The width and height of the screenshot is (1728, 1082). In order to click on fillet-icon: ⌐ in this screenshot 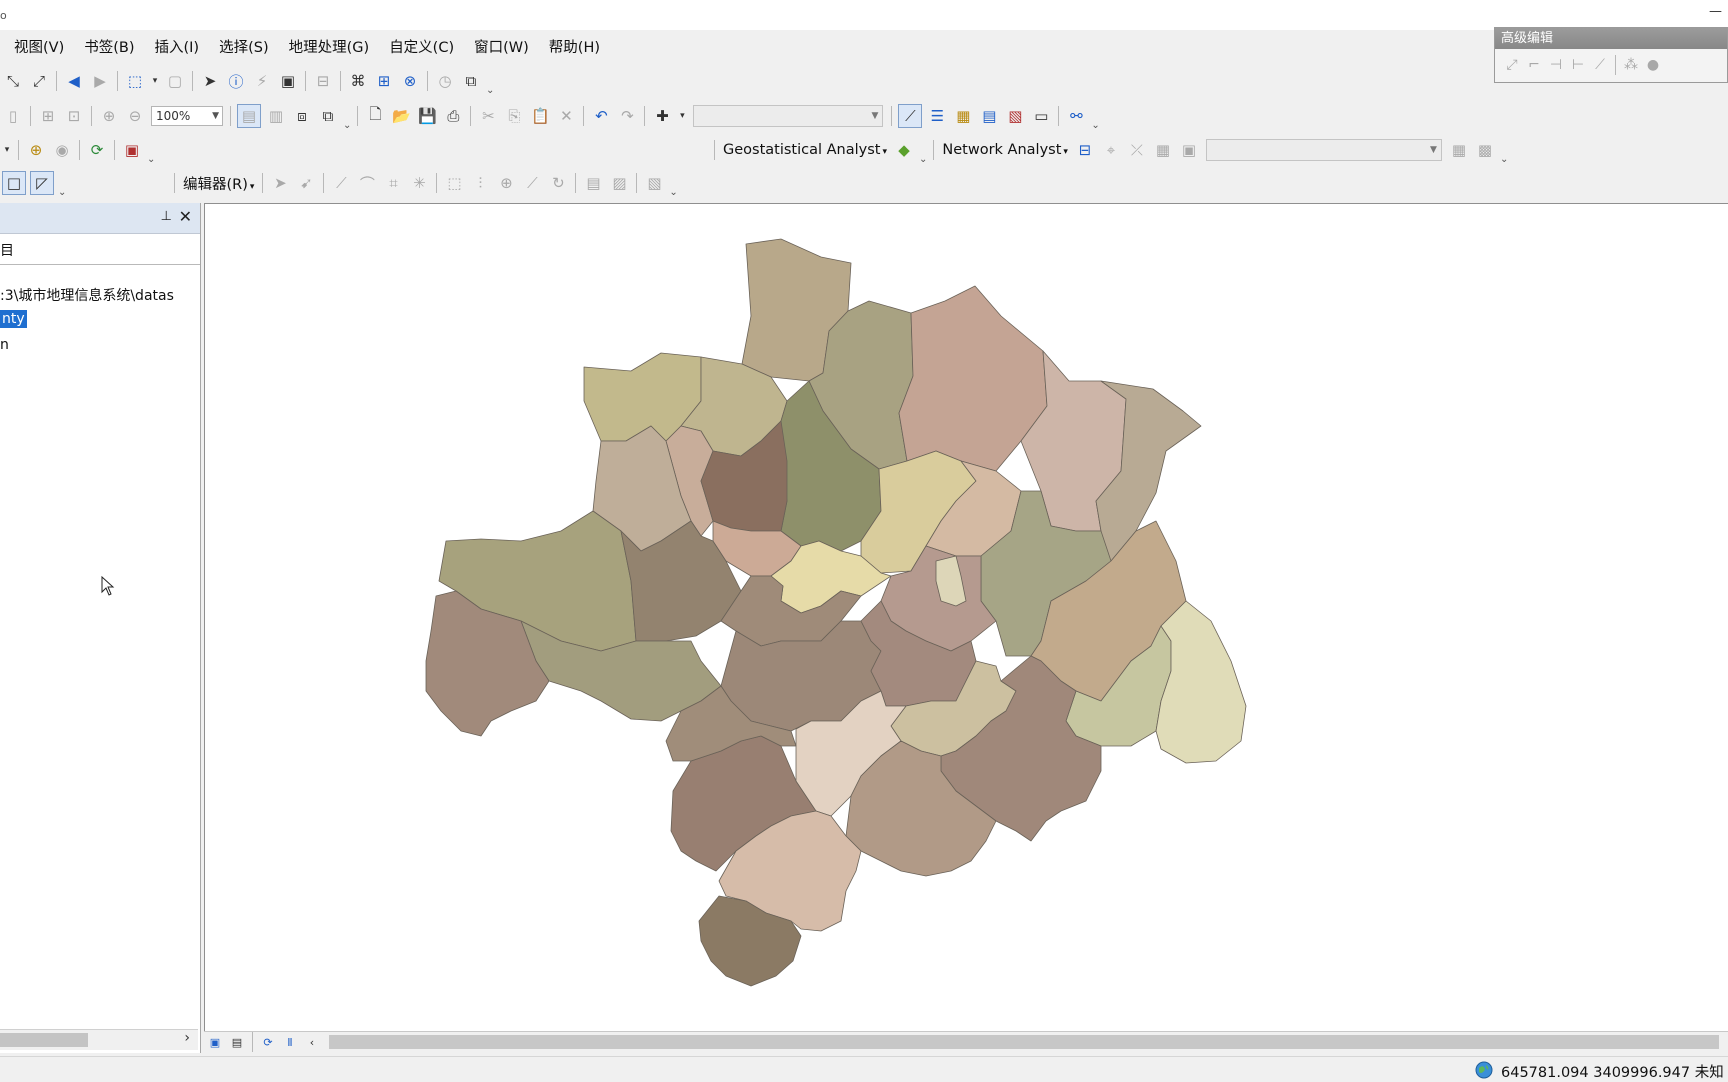, I will do `click(1534, 65)`.